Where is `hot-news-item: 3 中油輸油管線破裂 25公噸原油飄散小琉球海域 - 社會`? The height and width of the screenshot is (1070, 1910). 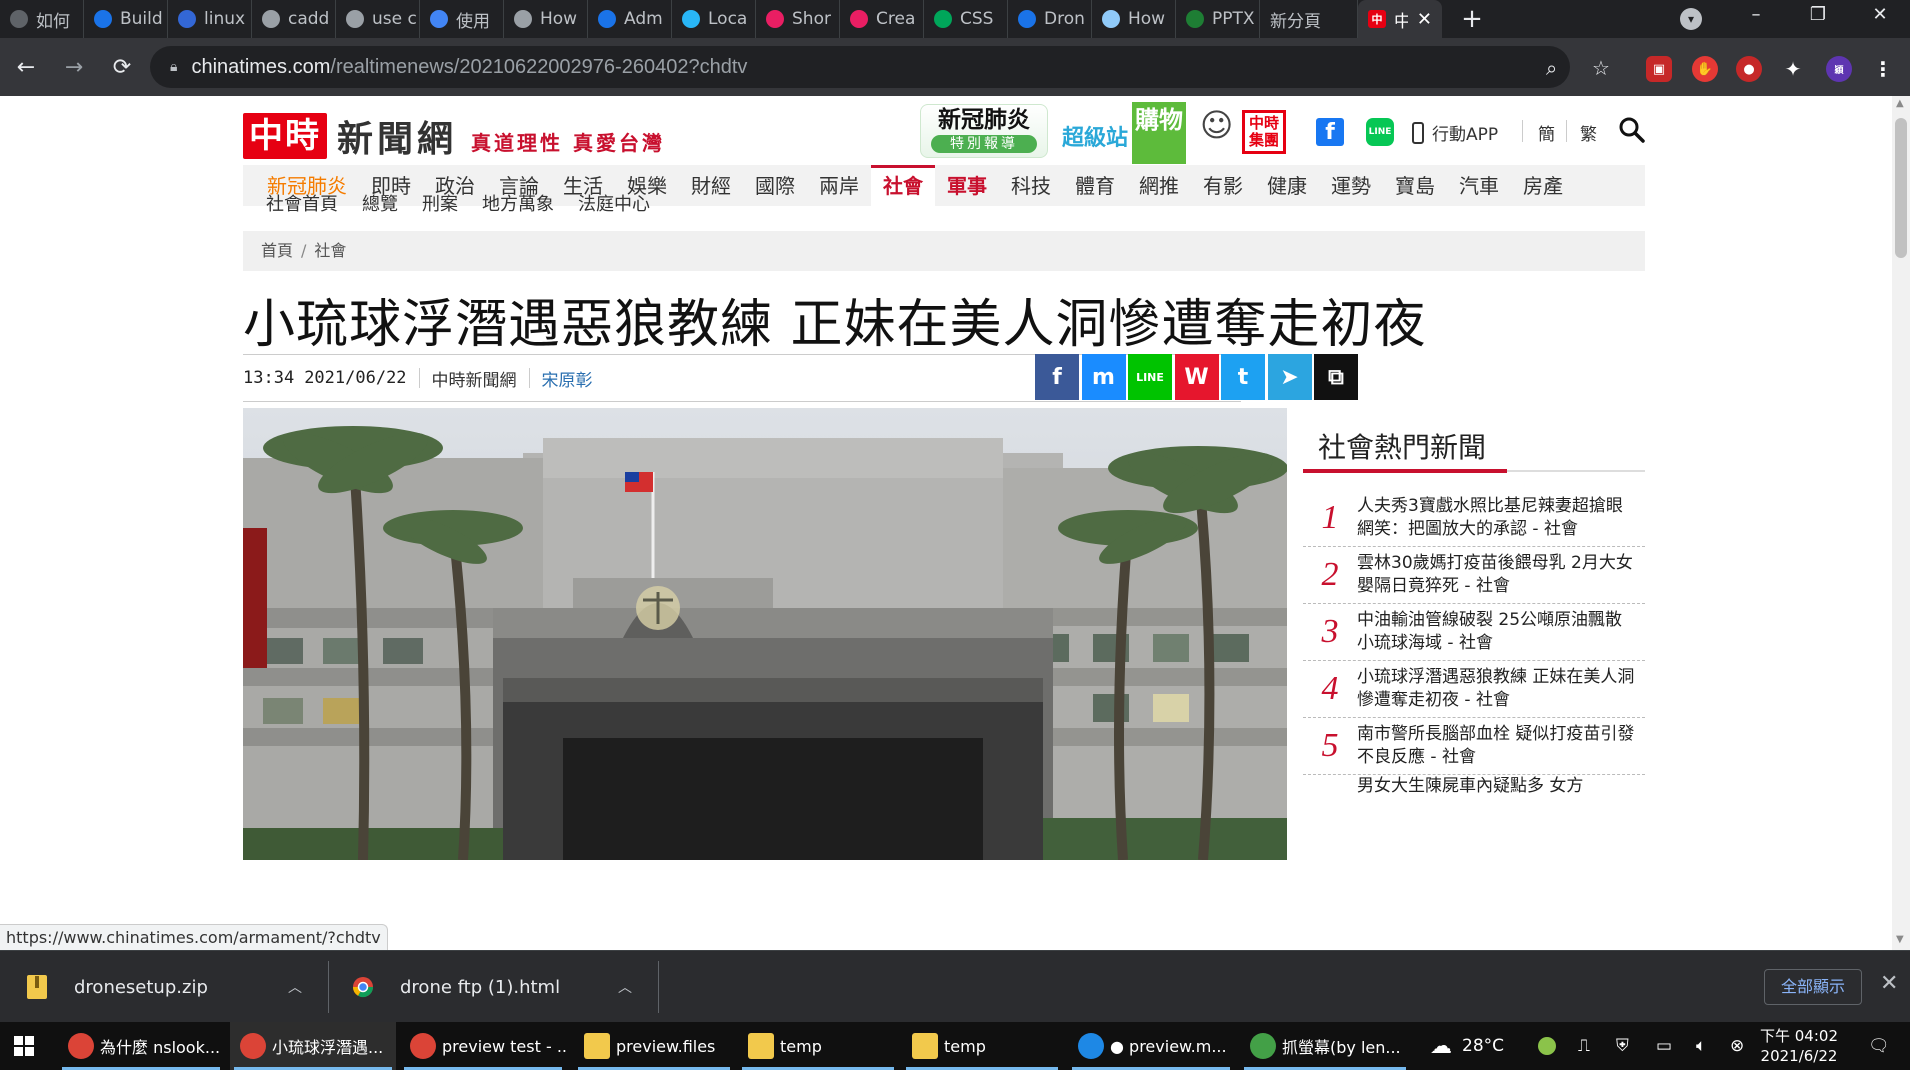
hot-news-item: 3 中油輸油管線破裂 25公噸原油飄散小琉球海域 - 社會 is located at coordinates (1474, 632).